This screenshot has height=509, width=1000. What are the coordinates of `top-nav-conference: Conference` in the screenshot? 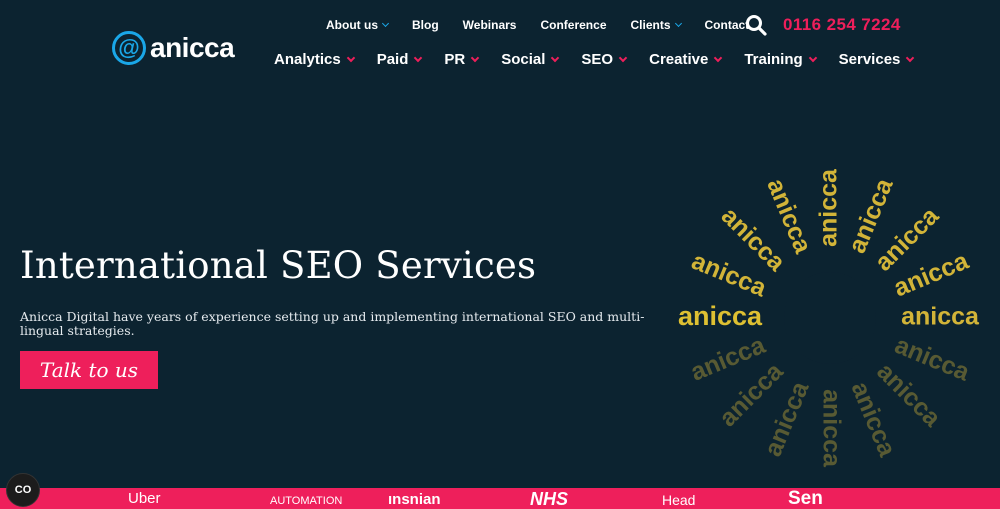 It's located at (573, 25).